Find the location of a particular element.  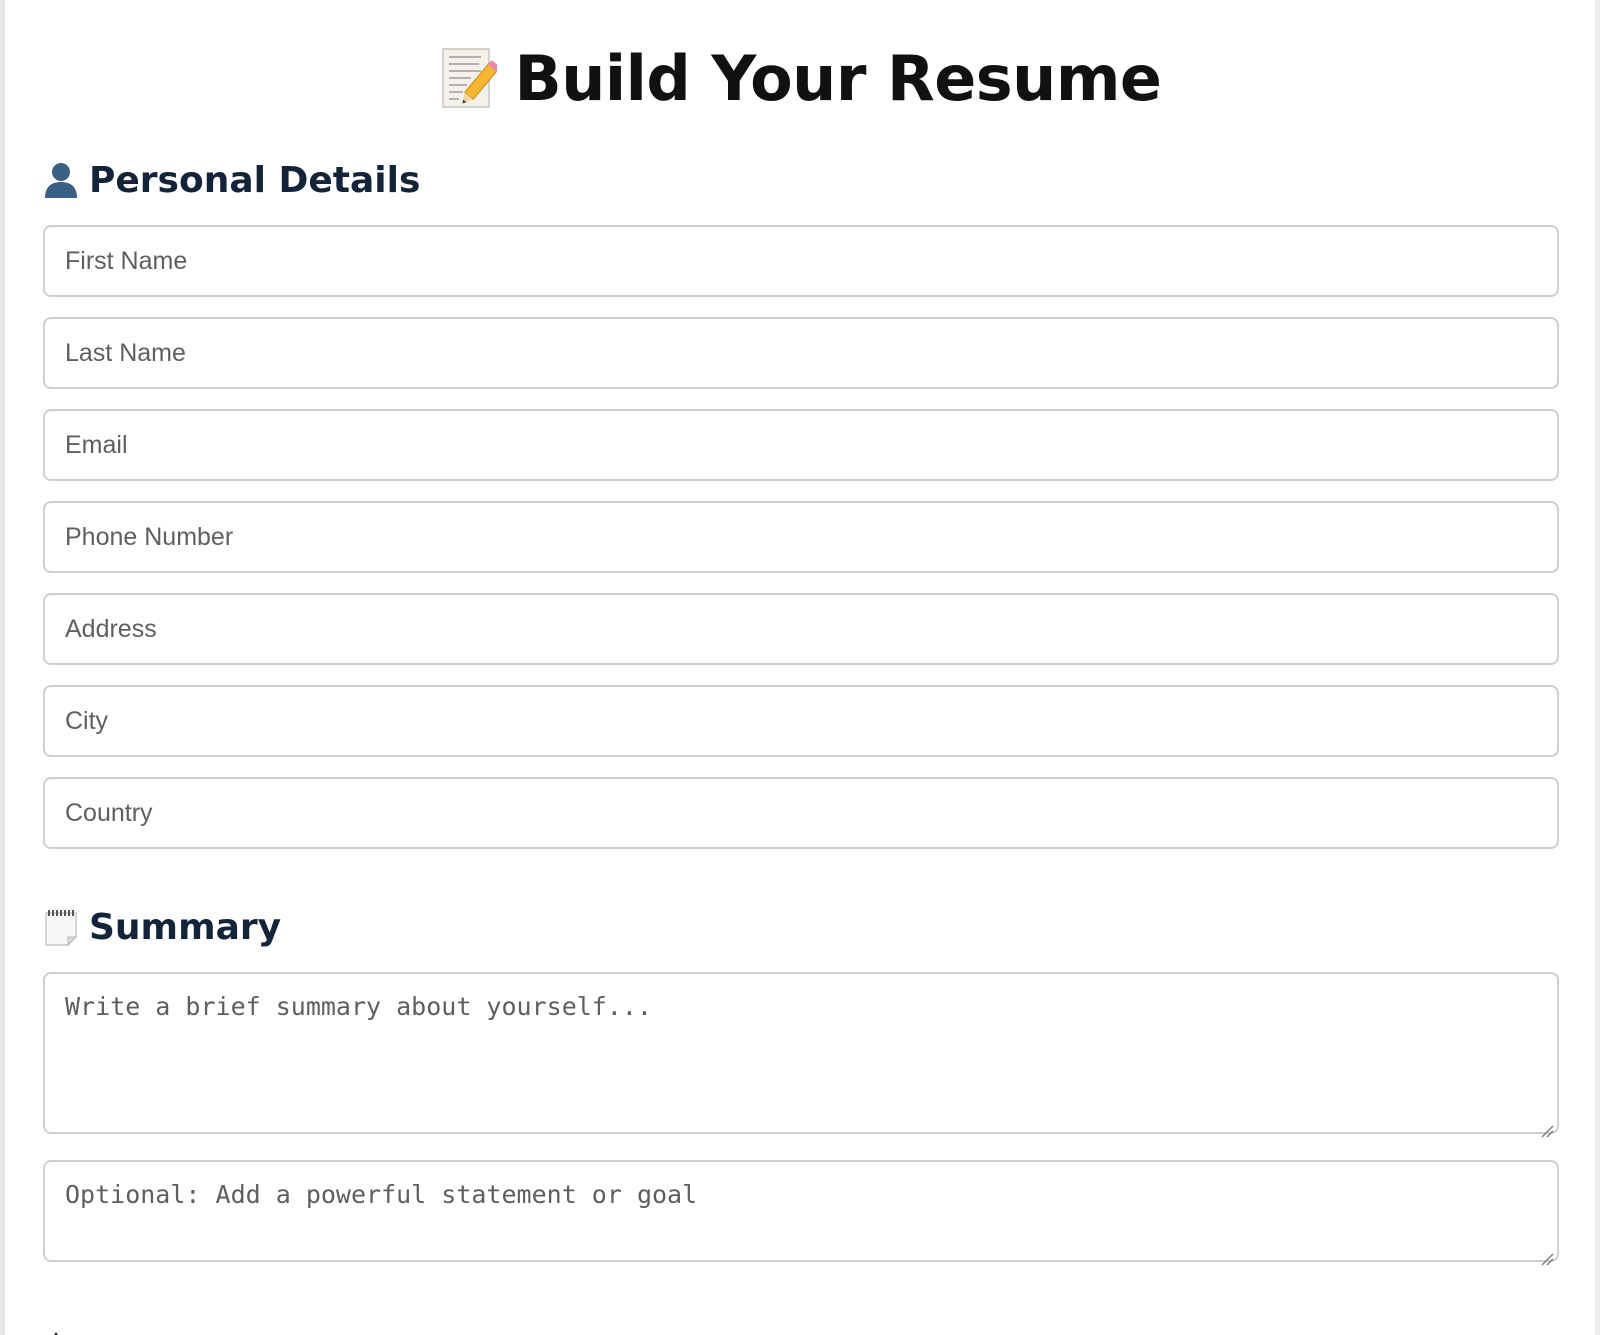

first-name-field: First Name is located at coordinates (801, 261).